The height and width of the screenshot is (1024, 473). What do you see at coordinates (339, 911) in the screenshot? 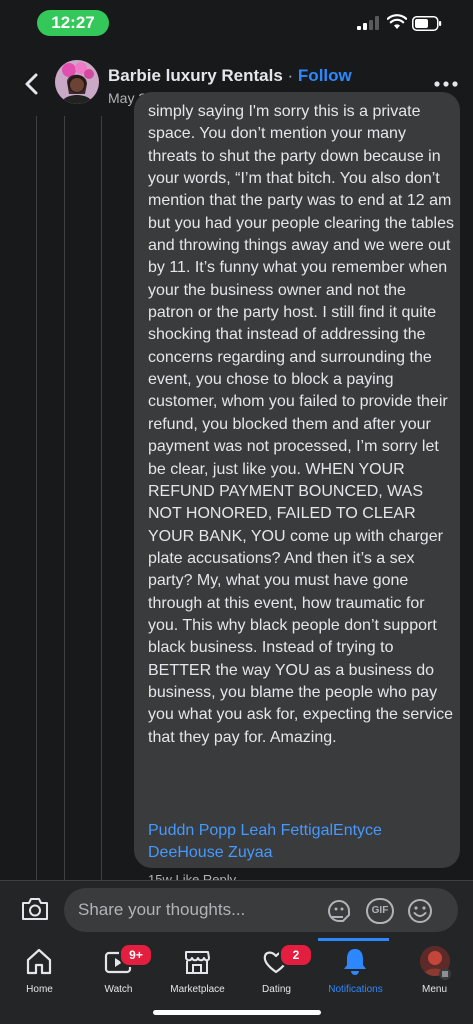
I see `sticker-icon` at bounding box center [339, 911].